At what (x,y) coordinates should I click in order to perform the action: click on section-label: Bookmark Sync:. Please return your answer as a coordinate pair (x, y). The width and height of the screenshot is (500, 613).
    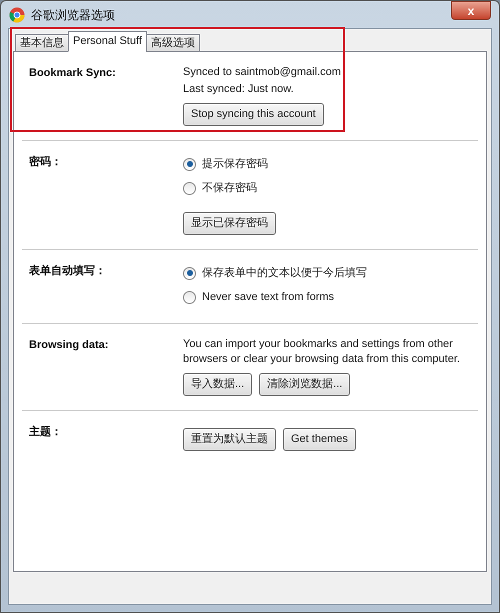
    Looking at the image, I should click on (73, 73).